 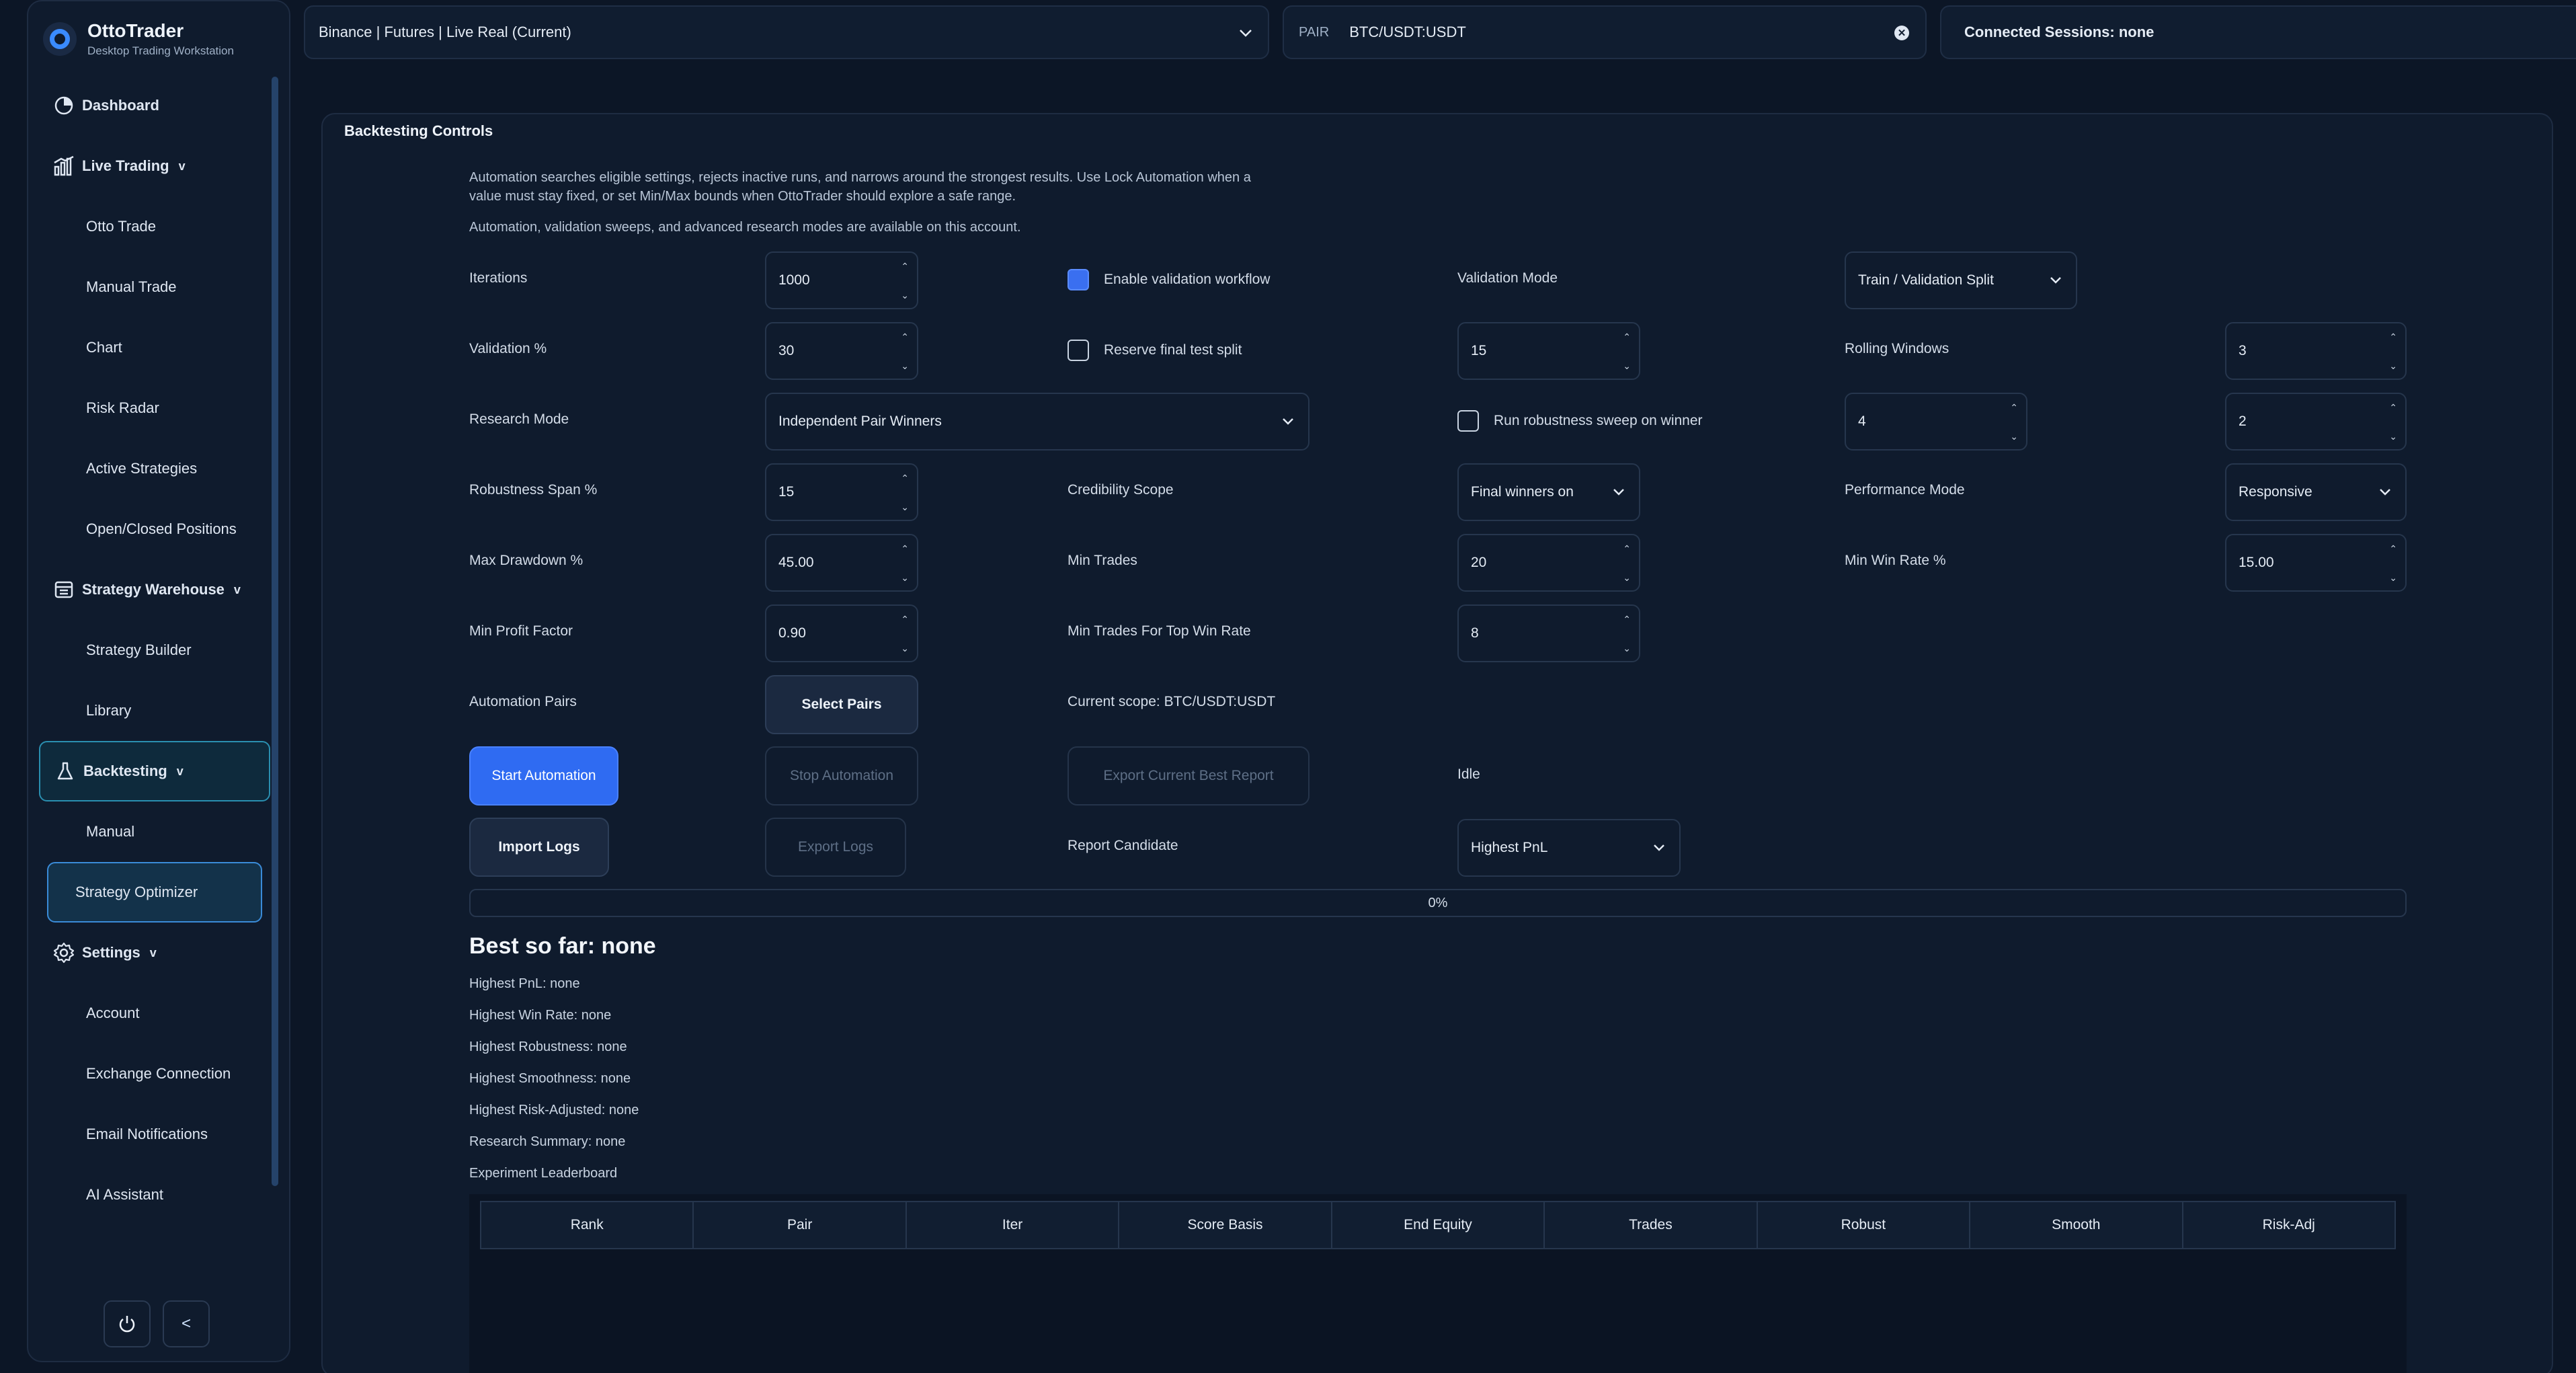 What do you see at coordinates (1580, 421) in the screenshot?
I see `robustness-sweep-checkbox: Run robustness sweep on winner` at bounding box center [1580, 421].